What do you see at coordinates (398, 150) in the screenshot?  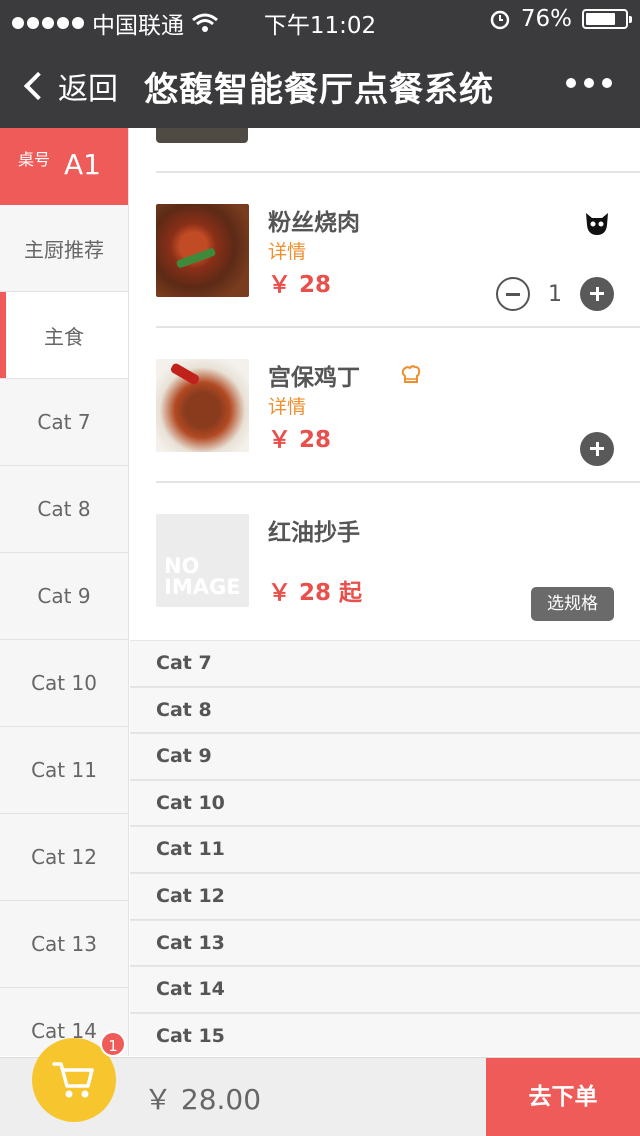 I see `dish-item-partial` at bounding box center [398, 150].